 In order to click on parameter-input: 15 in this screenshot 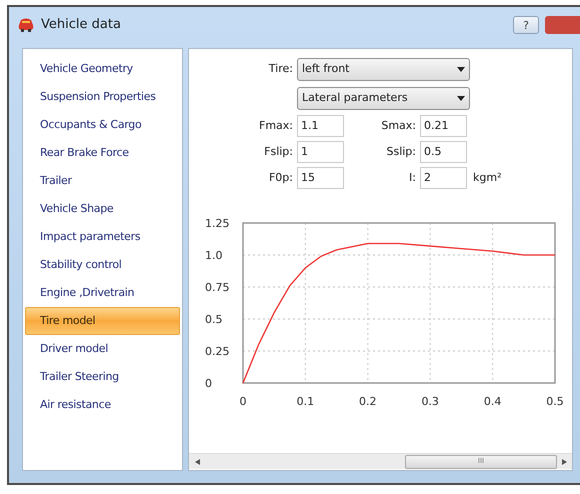, I will do `click(320, 178)`.